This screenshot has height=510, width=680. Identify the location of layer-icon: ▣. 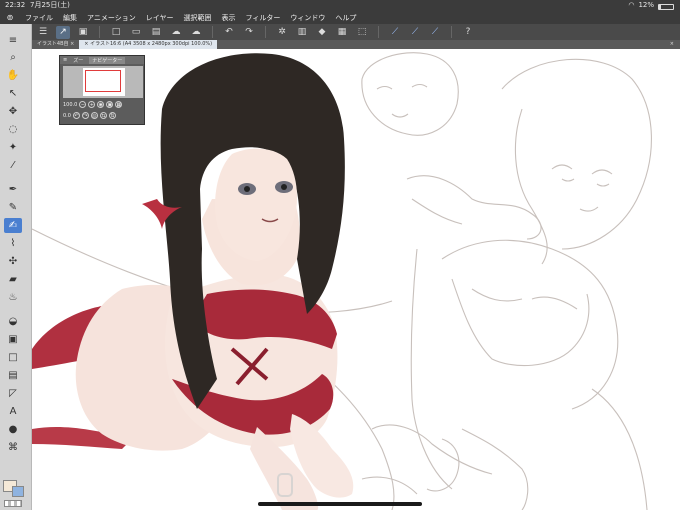
(83, 32).